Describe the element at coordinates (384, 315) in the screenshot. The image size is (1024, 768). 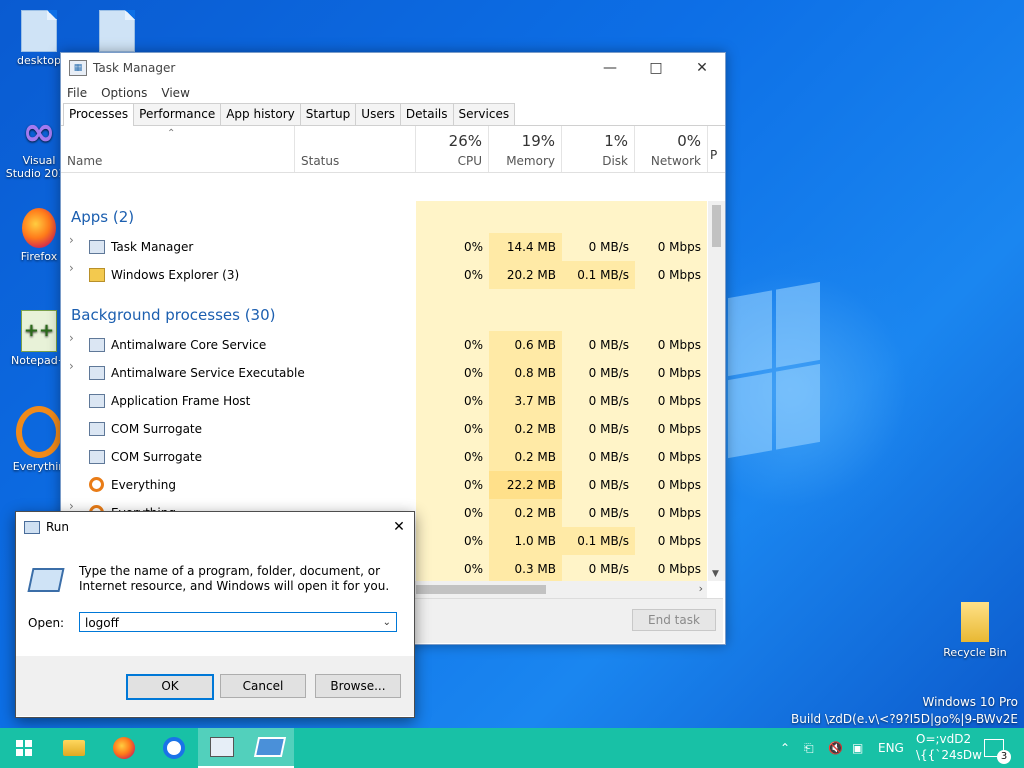
I see `group-background-processes: Background processes (30)` at that location.